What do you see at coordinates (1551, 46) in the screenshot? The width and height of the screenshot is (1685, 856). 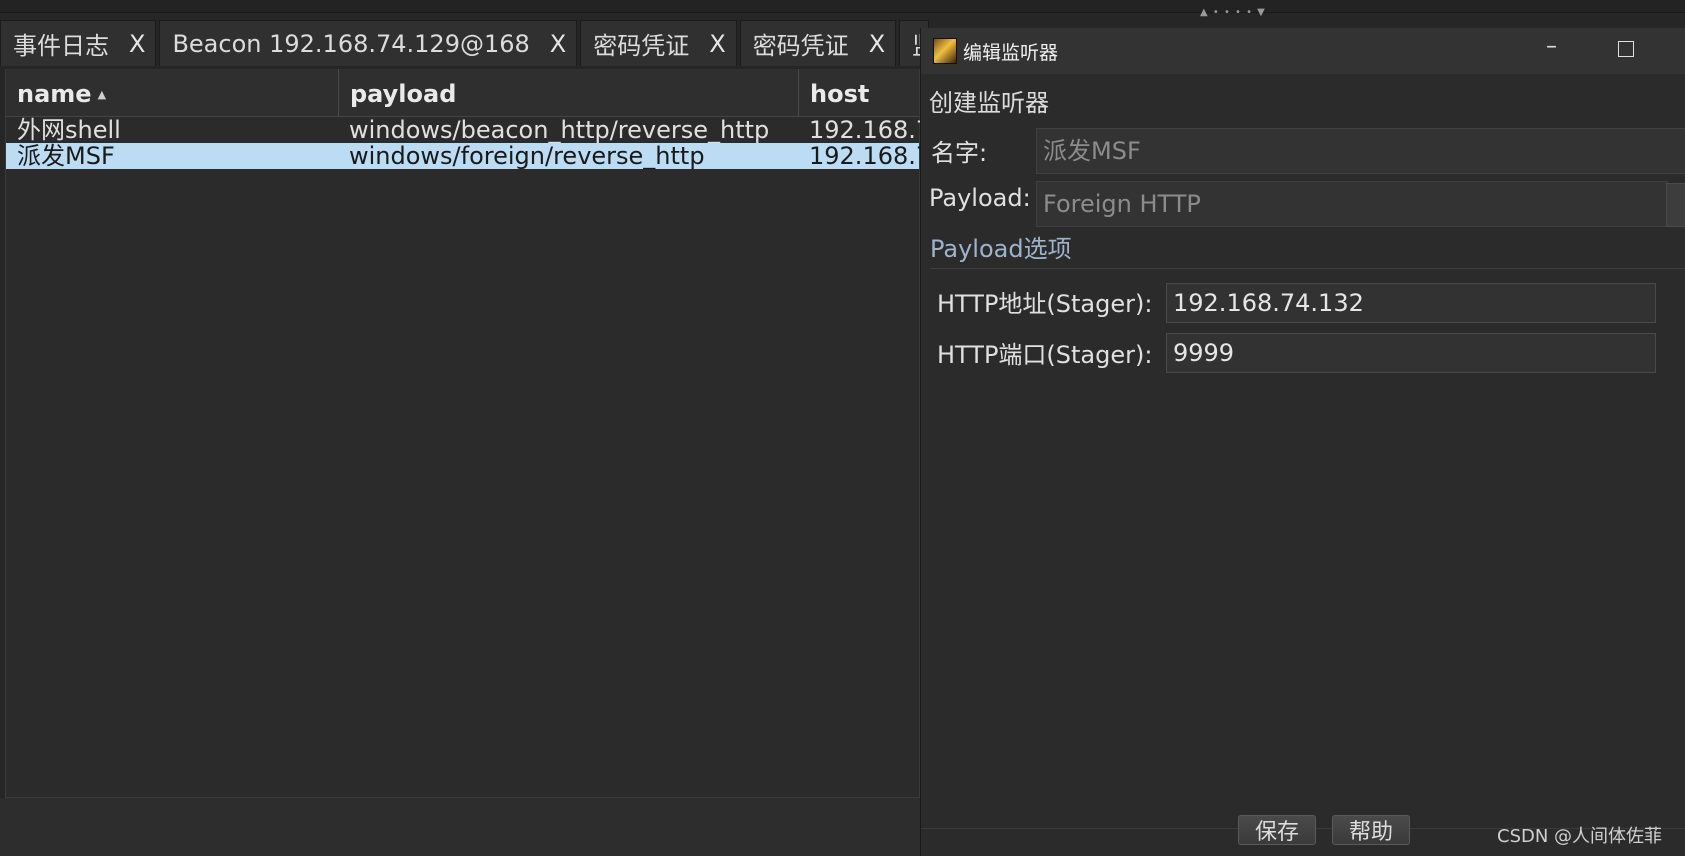 I see `minimize-icon: –` at bounding box center [1551, 46].